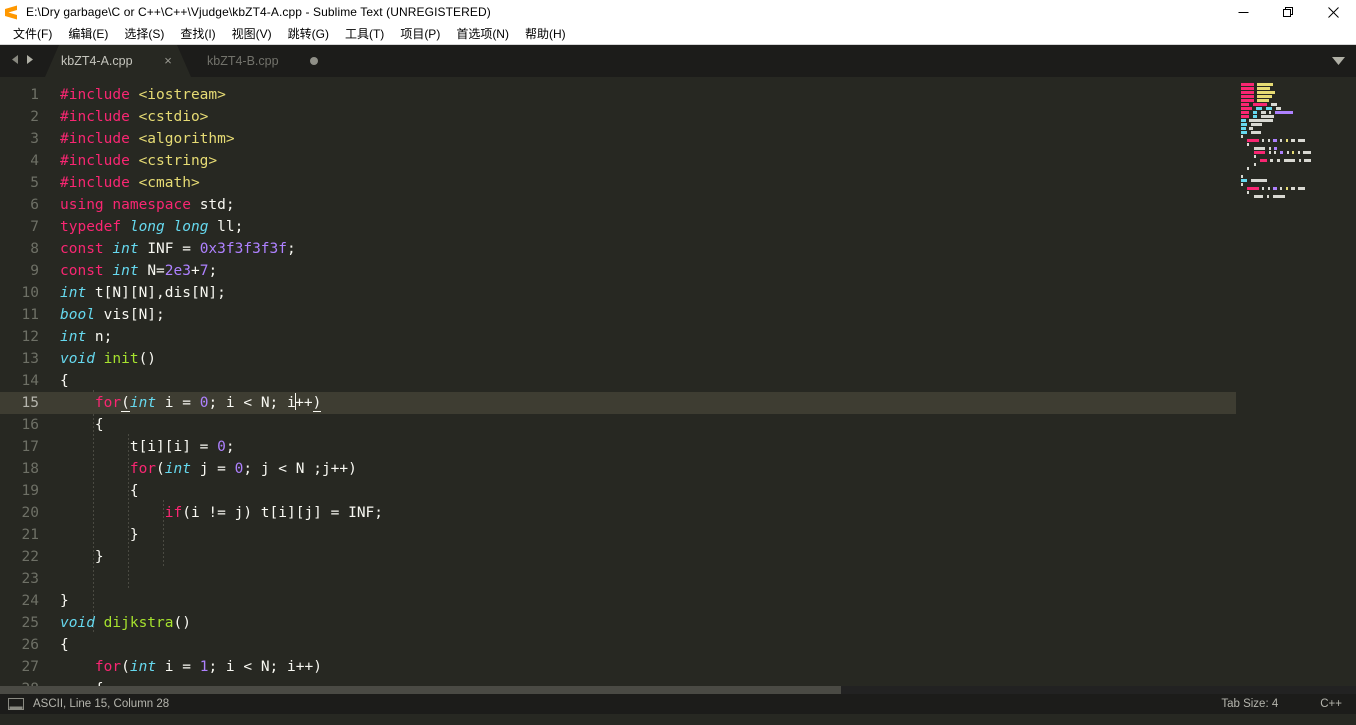 The width and height of the screenshot is (1356, 725). I want to click on line-number: 22, so click(30, 557).